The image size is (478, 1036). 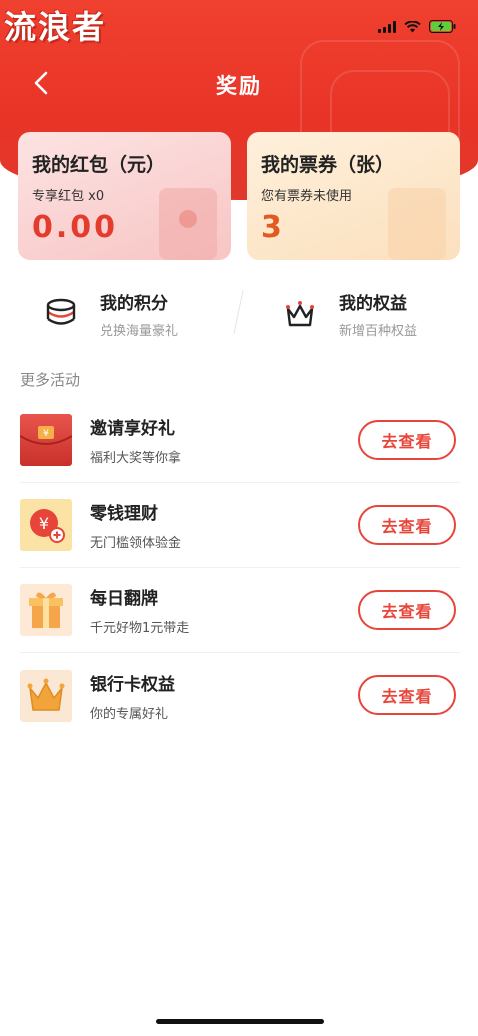 I want to click on benefits-subtitle: 新增百种权益, so click(x=378, y=331).